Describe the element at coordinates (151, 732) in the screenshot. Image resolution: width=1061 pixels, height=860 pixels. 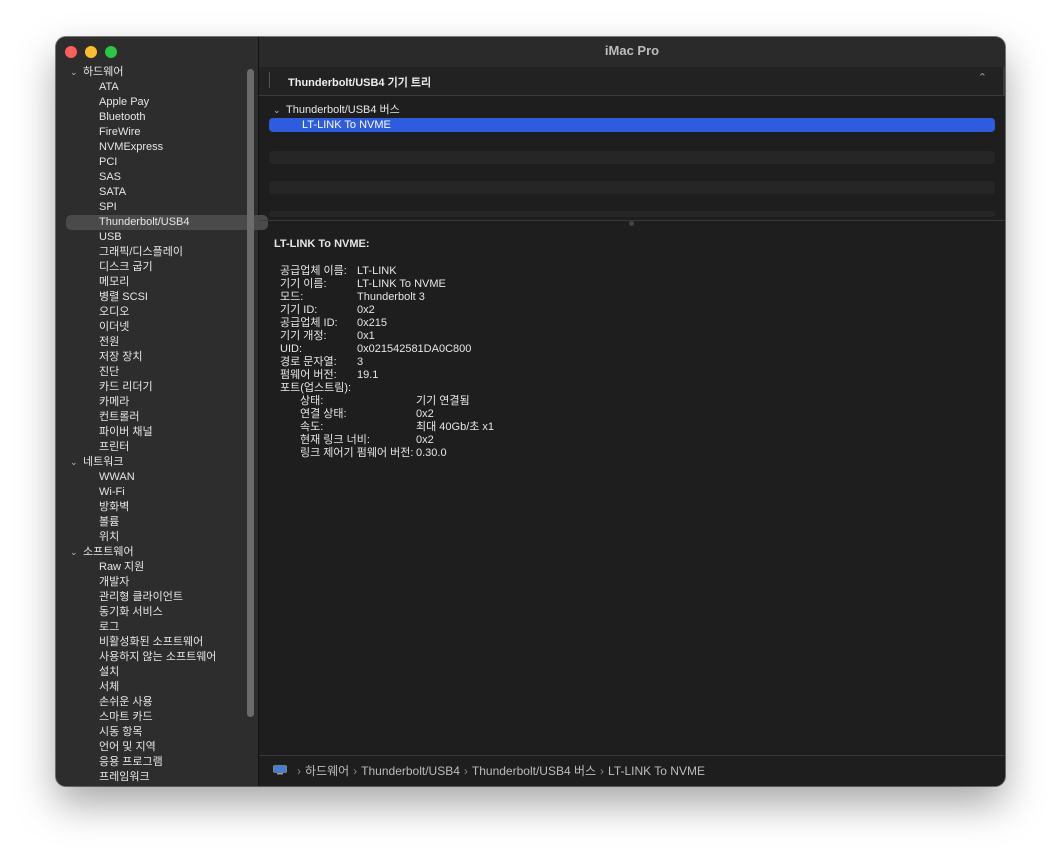
I see `sidebar-item: 시동 항목` at that location.